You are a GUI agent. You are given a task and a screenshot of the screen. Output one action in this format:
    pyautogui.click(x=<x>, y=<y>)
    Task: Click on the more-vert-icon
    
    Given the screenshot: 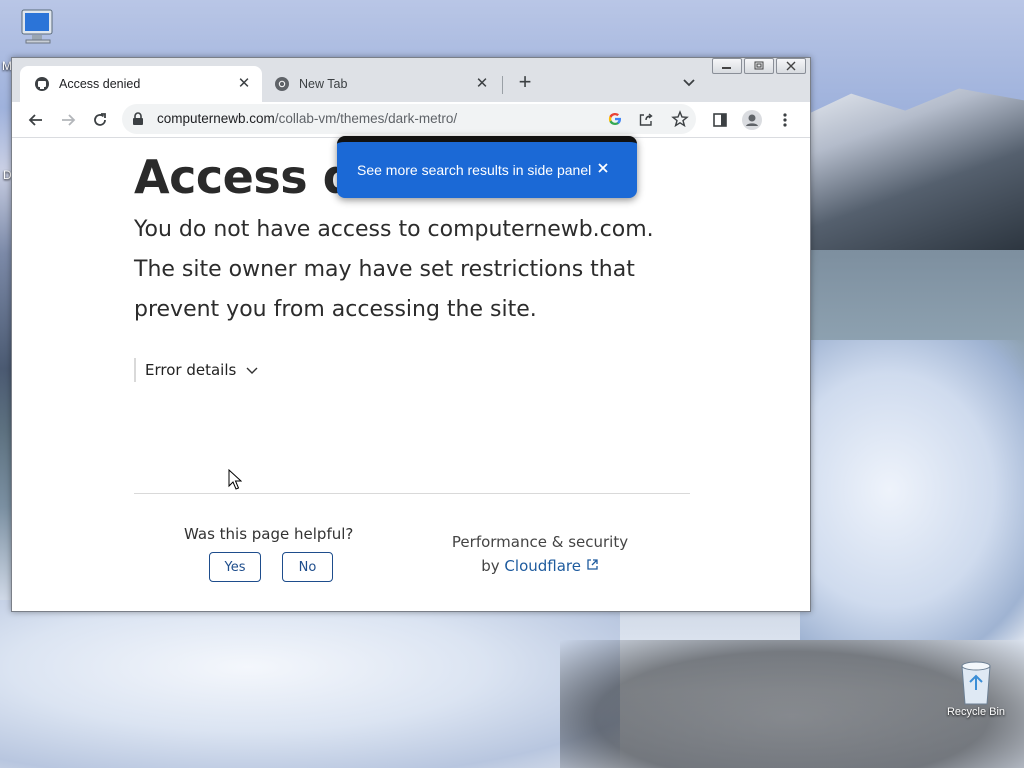 What is the action you would take?
    pyautogui.click(x=785, y=120)
    